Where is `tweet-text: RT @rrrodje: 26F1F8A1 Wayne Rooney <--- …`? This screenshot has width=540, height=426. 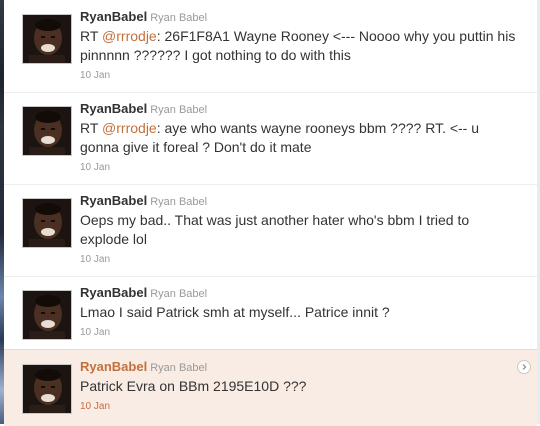 tweet-text: RT @rrrodje: 26F1F8A1 Wayne Rooney <--- … is located at coordinates (300, 46).